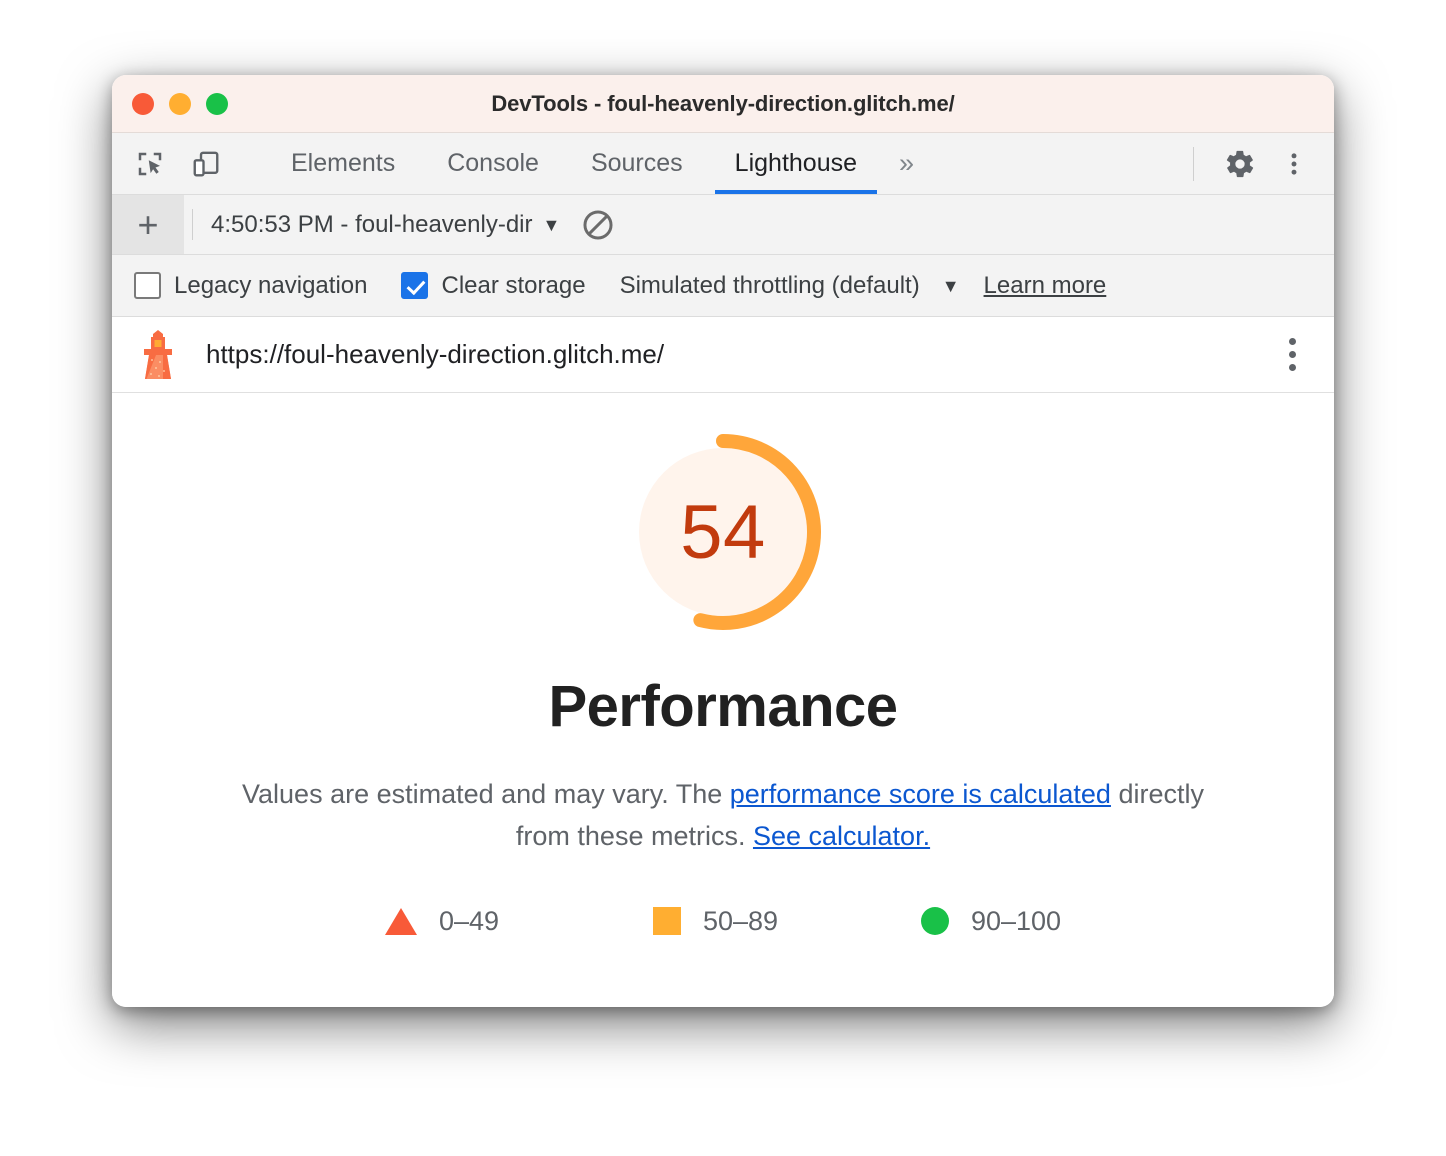  I want to click on legacy-navigation-label: Legacy navigation, so click(271, 285).